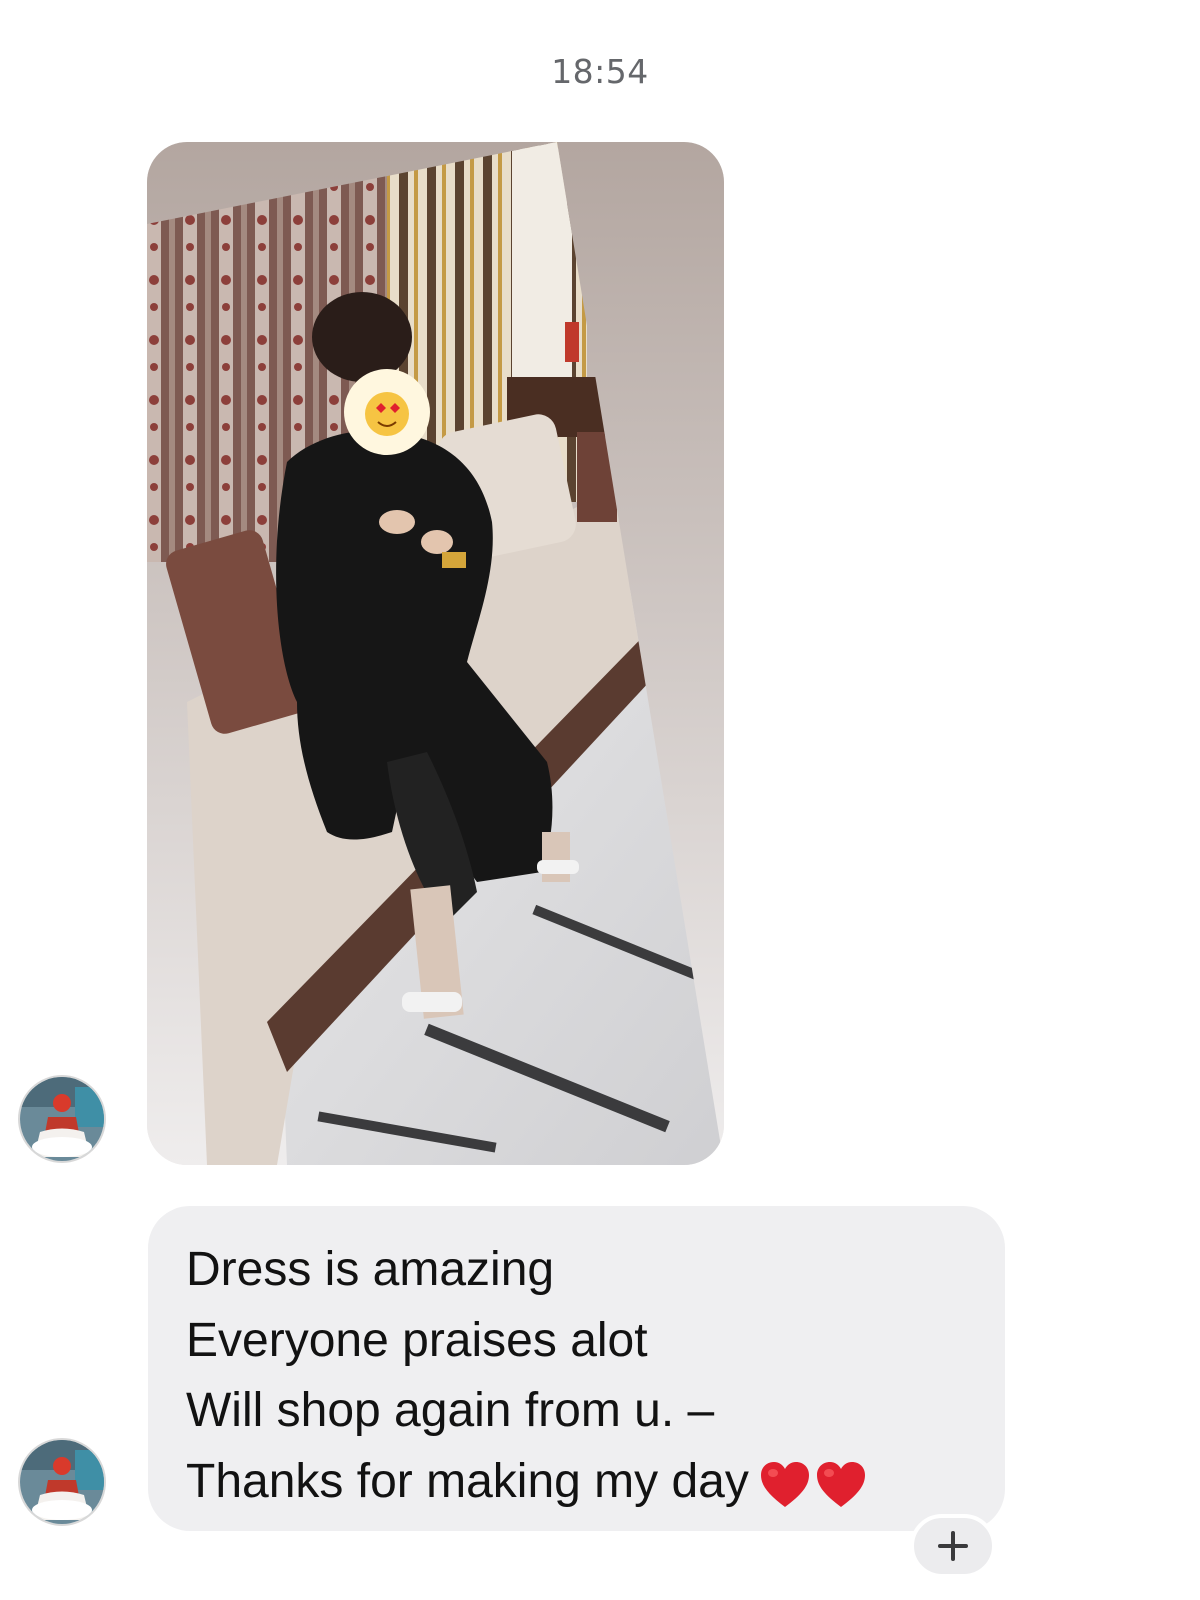  I want to click on message-line: Everyone praises alot, so click(417, 1340).